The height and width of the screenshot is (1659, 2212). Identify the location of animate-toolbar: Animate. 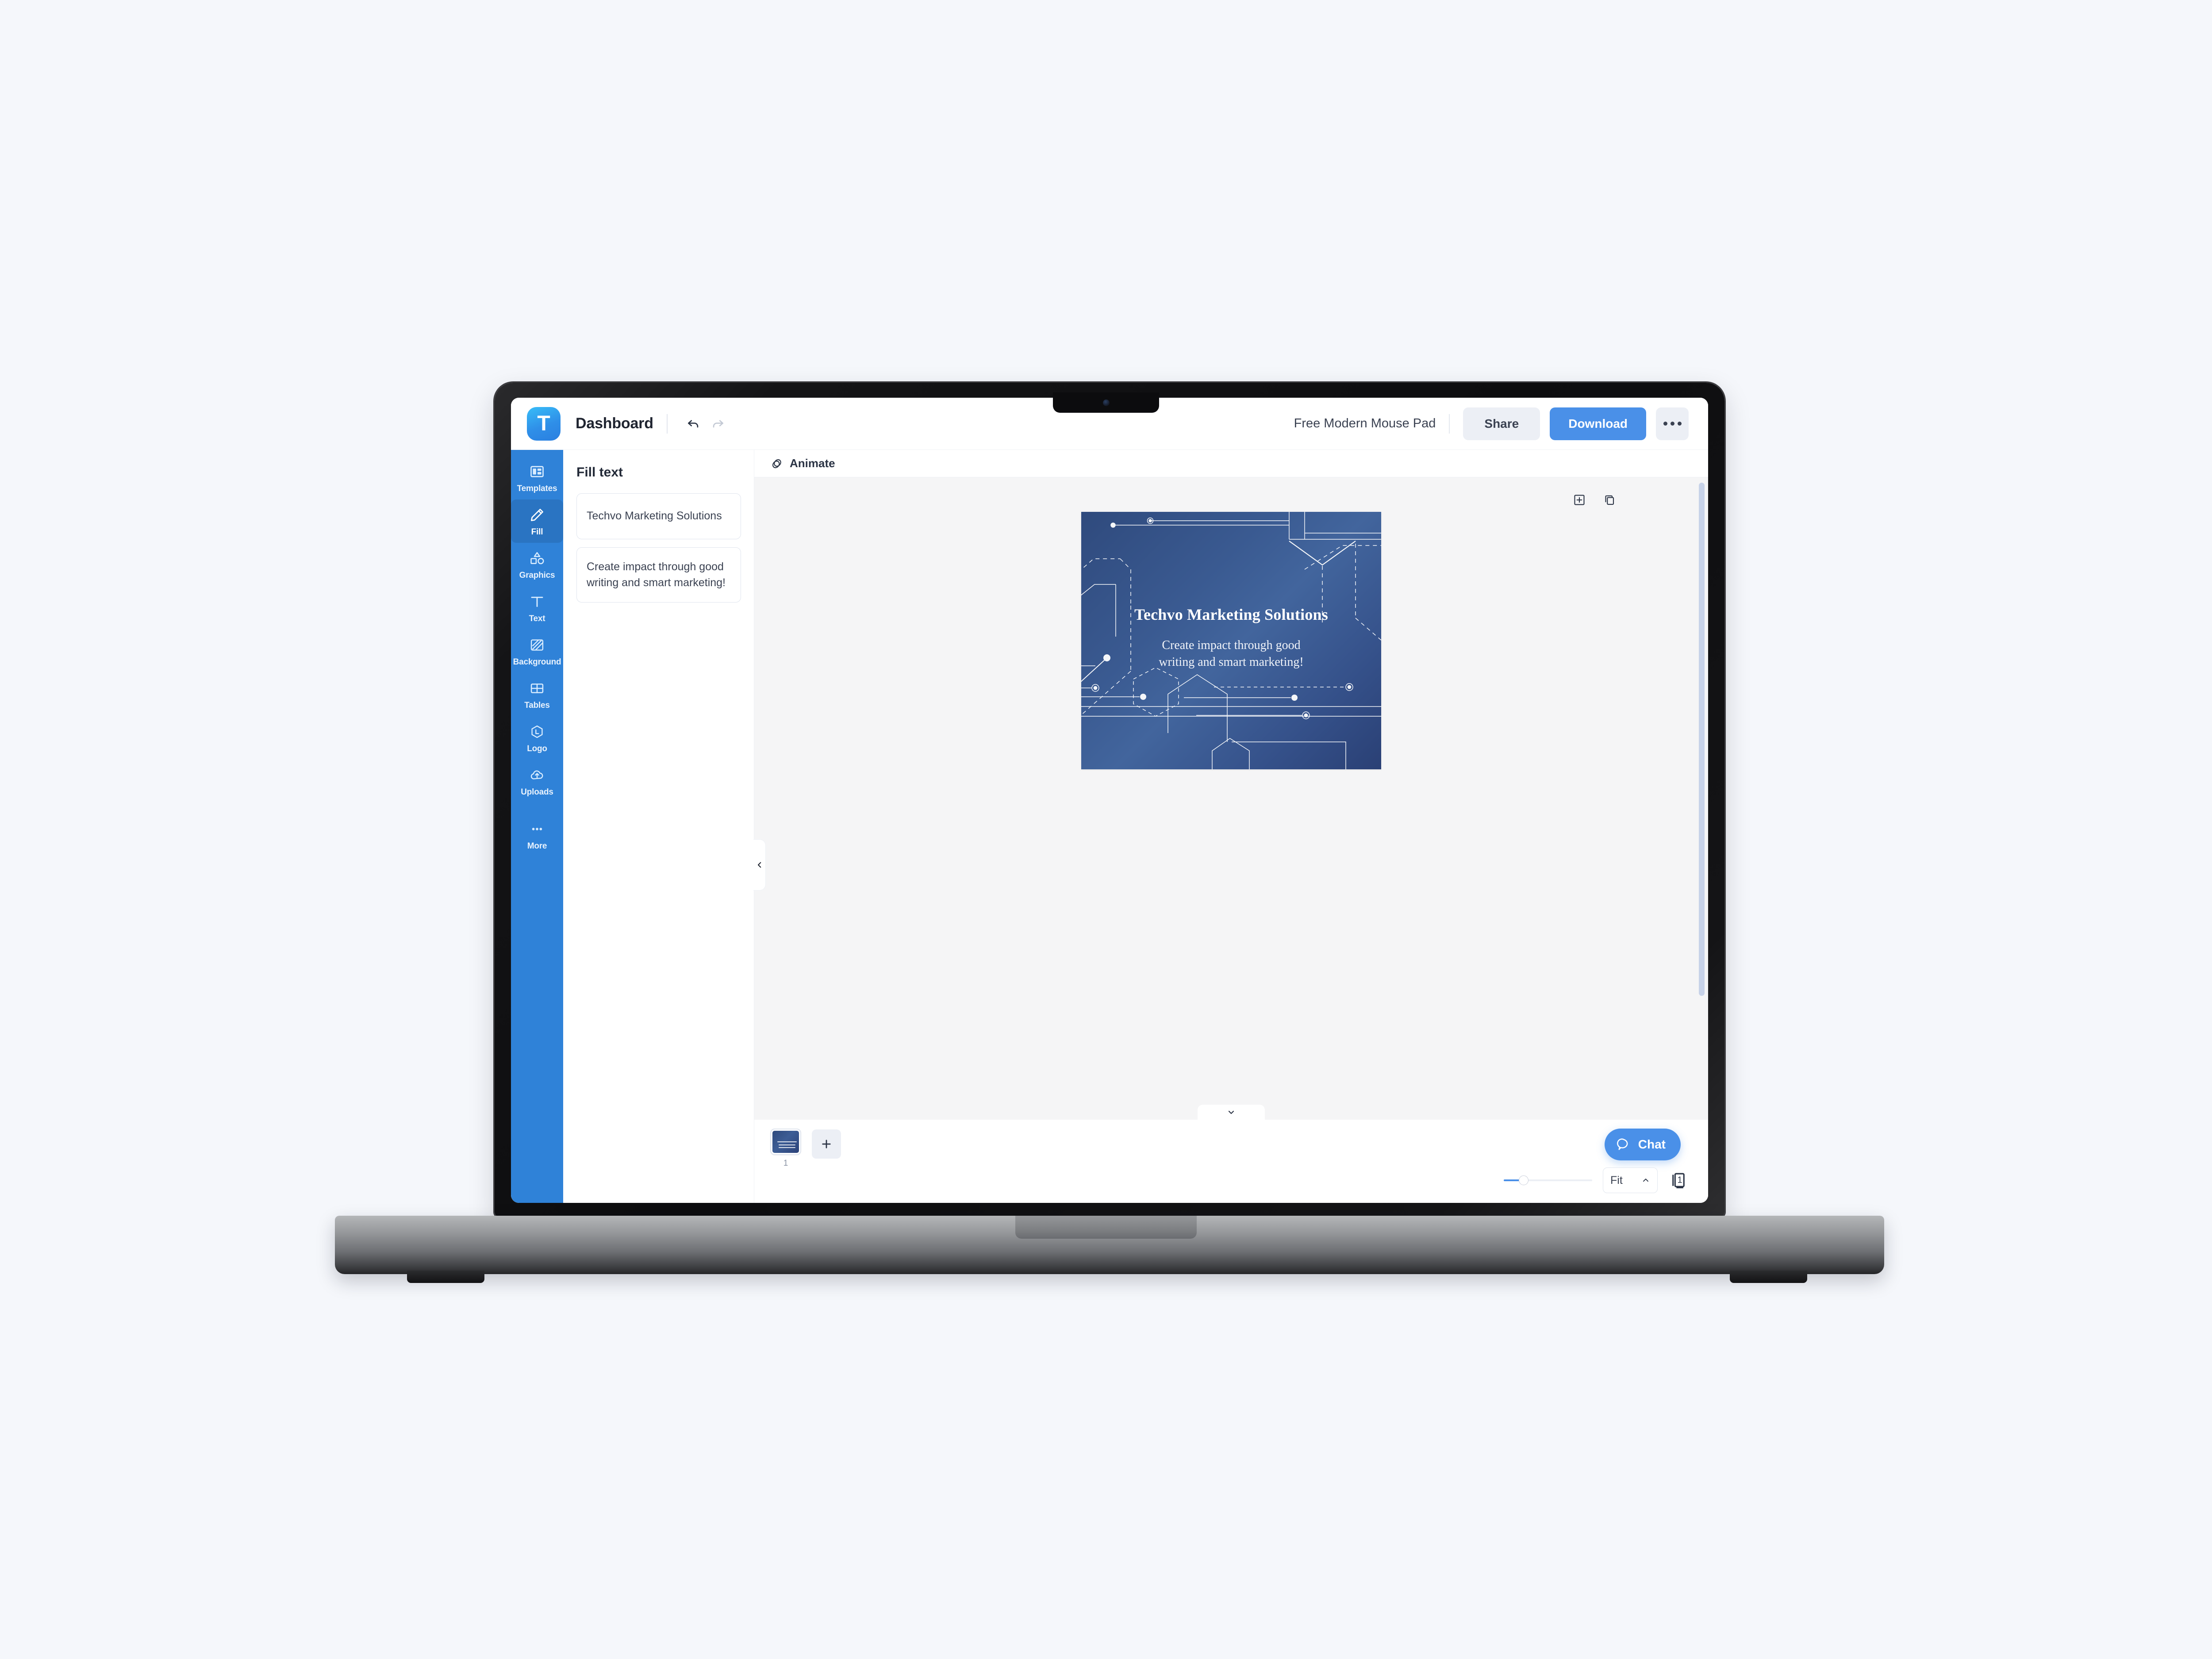
(1231, 464).